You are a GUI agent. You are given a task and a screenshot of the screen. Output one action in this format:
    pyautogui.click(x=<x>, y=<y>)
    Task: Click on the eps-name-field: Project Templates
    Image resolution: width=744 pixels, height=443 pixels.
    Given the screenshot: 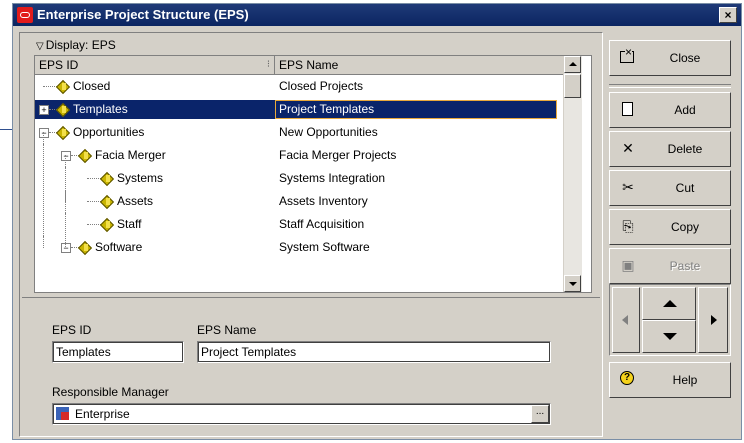 What is the action you would take?
    pyautogui.click(x=374, y=352)
    